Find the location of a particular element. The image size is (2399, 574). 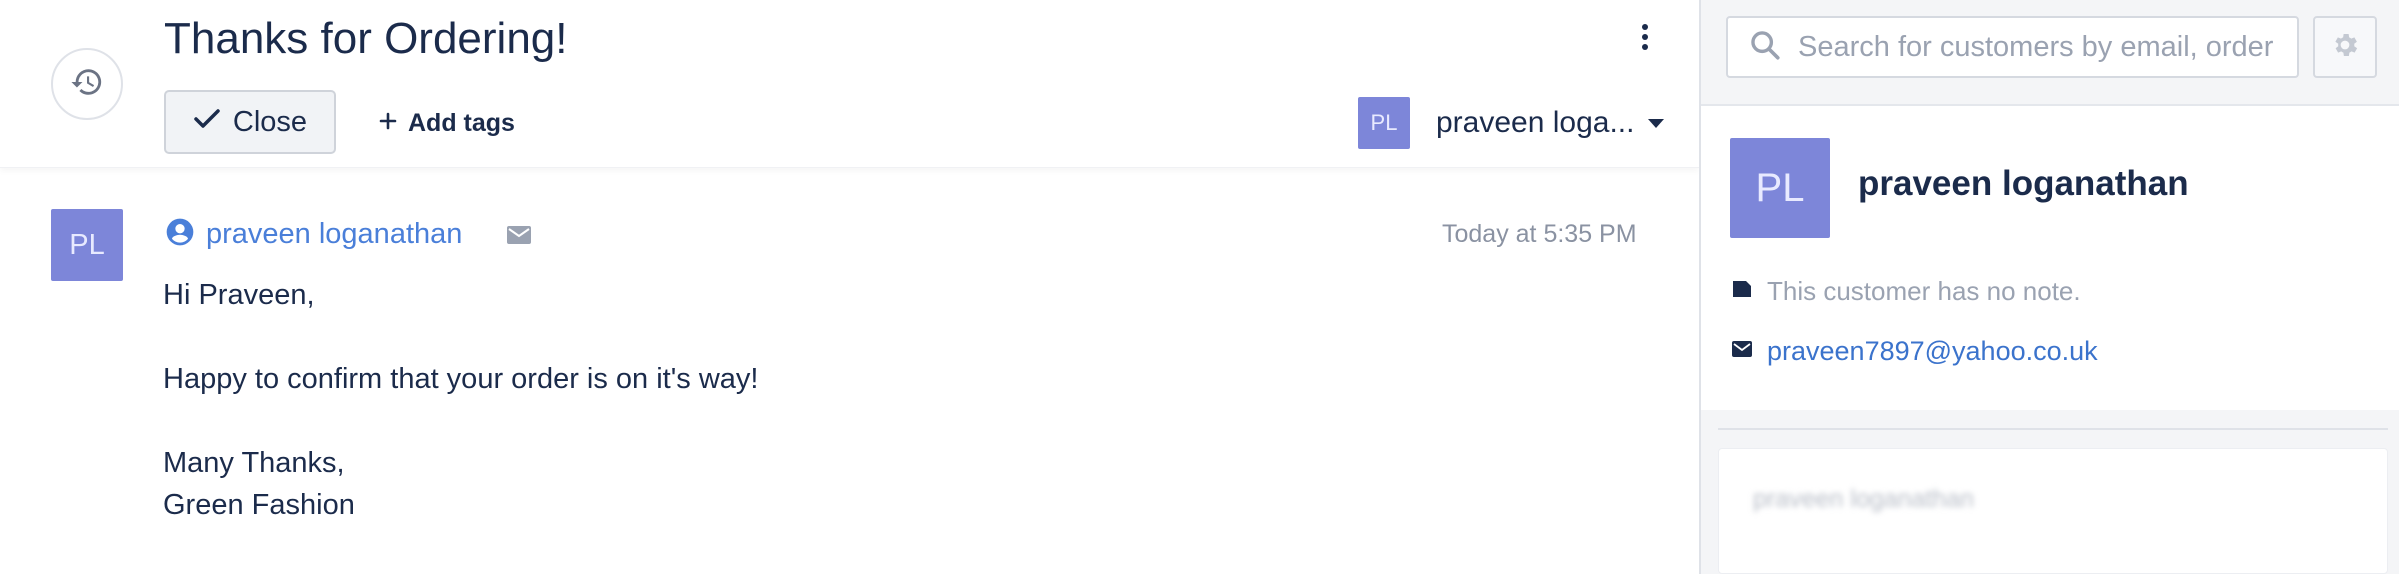

history-icon is located at coordinates (87, 84).